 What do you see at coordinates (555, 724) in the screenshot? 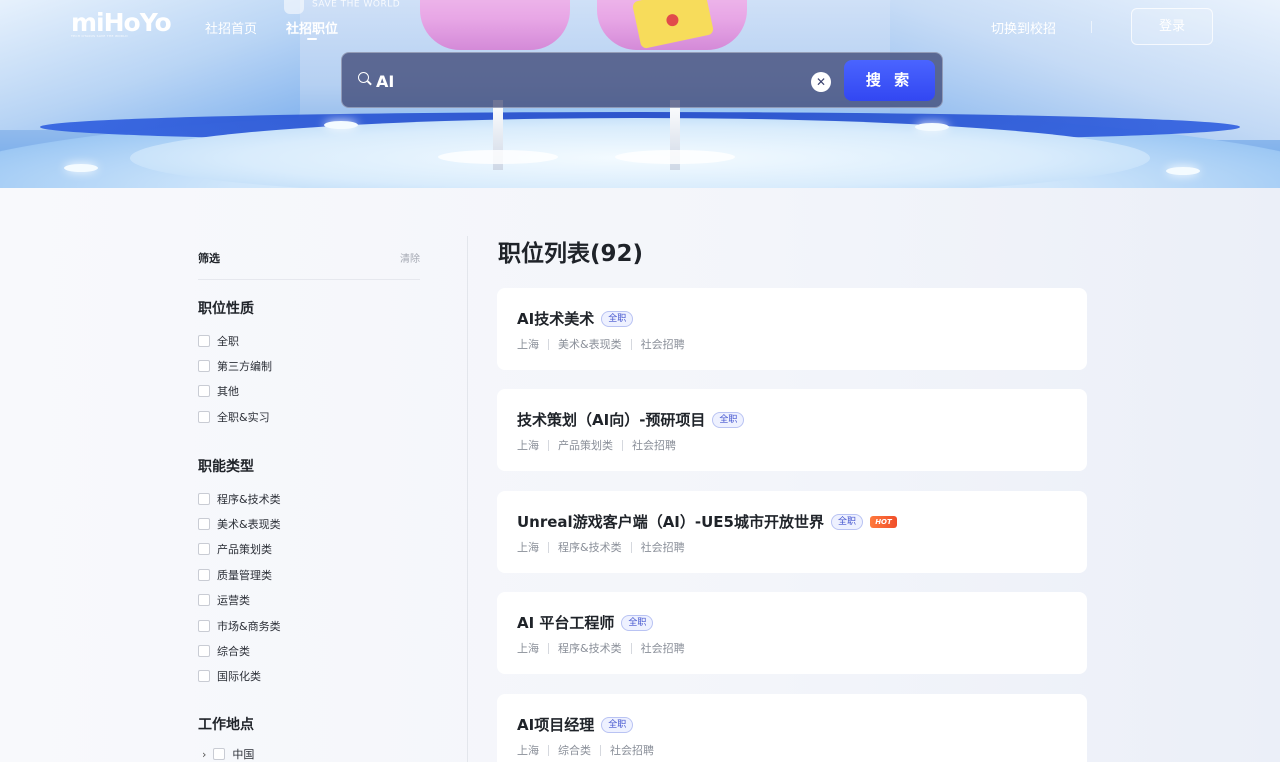
I see `job-title: AI项目经理` at bounding box center [555, 724].